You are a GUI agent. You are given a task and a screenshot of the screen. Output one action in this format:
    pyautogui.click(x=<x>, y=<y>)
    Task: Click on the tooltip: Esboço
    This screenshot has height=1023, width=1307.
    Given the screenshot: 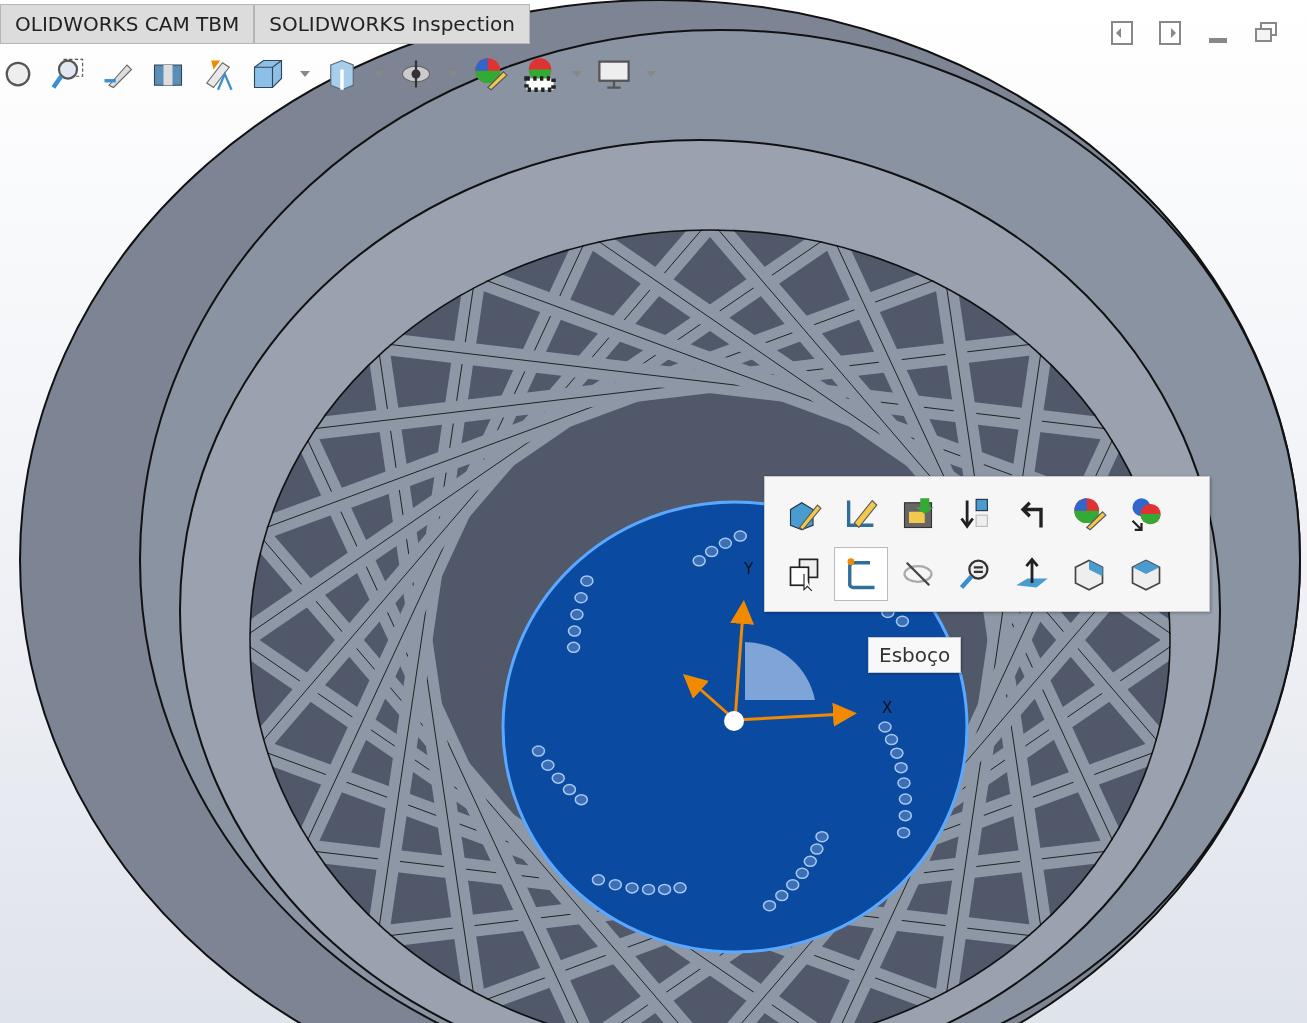 What is the action you would take?
    pyautogui.click(x=915, y=655)
    